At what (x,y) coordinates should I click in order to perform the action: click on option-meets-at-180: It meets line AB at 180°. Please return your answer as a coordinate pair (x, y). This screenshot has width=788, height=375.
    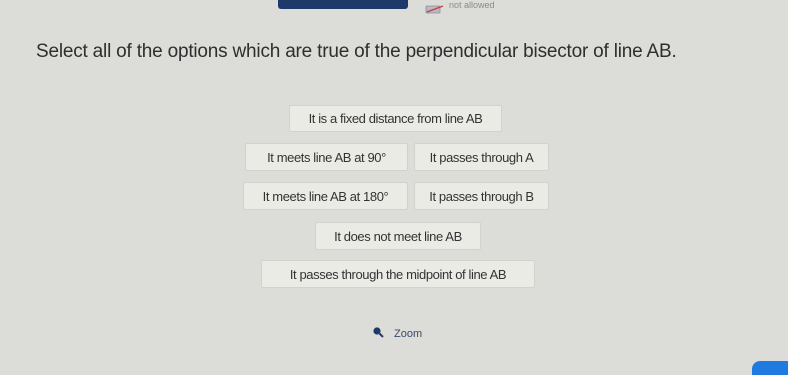
    Looking at the image, I should click on (325, 196).